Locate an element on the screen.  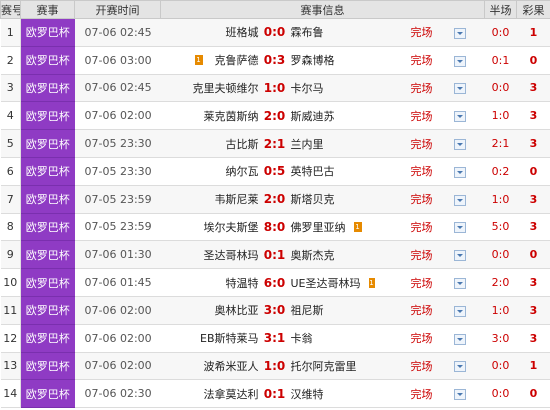
away-team: 斯塔贝克 is located at coordinates (333, 199).